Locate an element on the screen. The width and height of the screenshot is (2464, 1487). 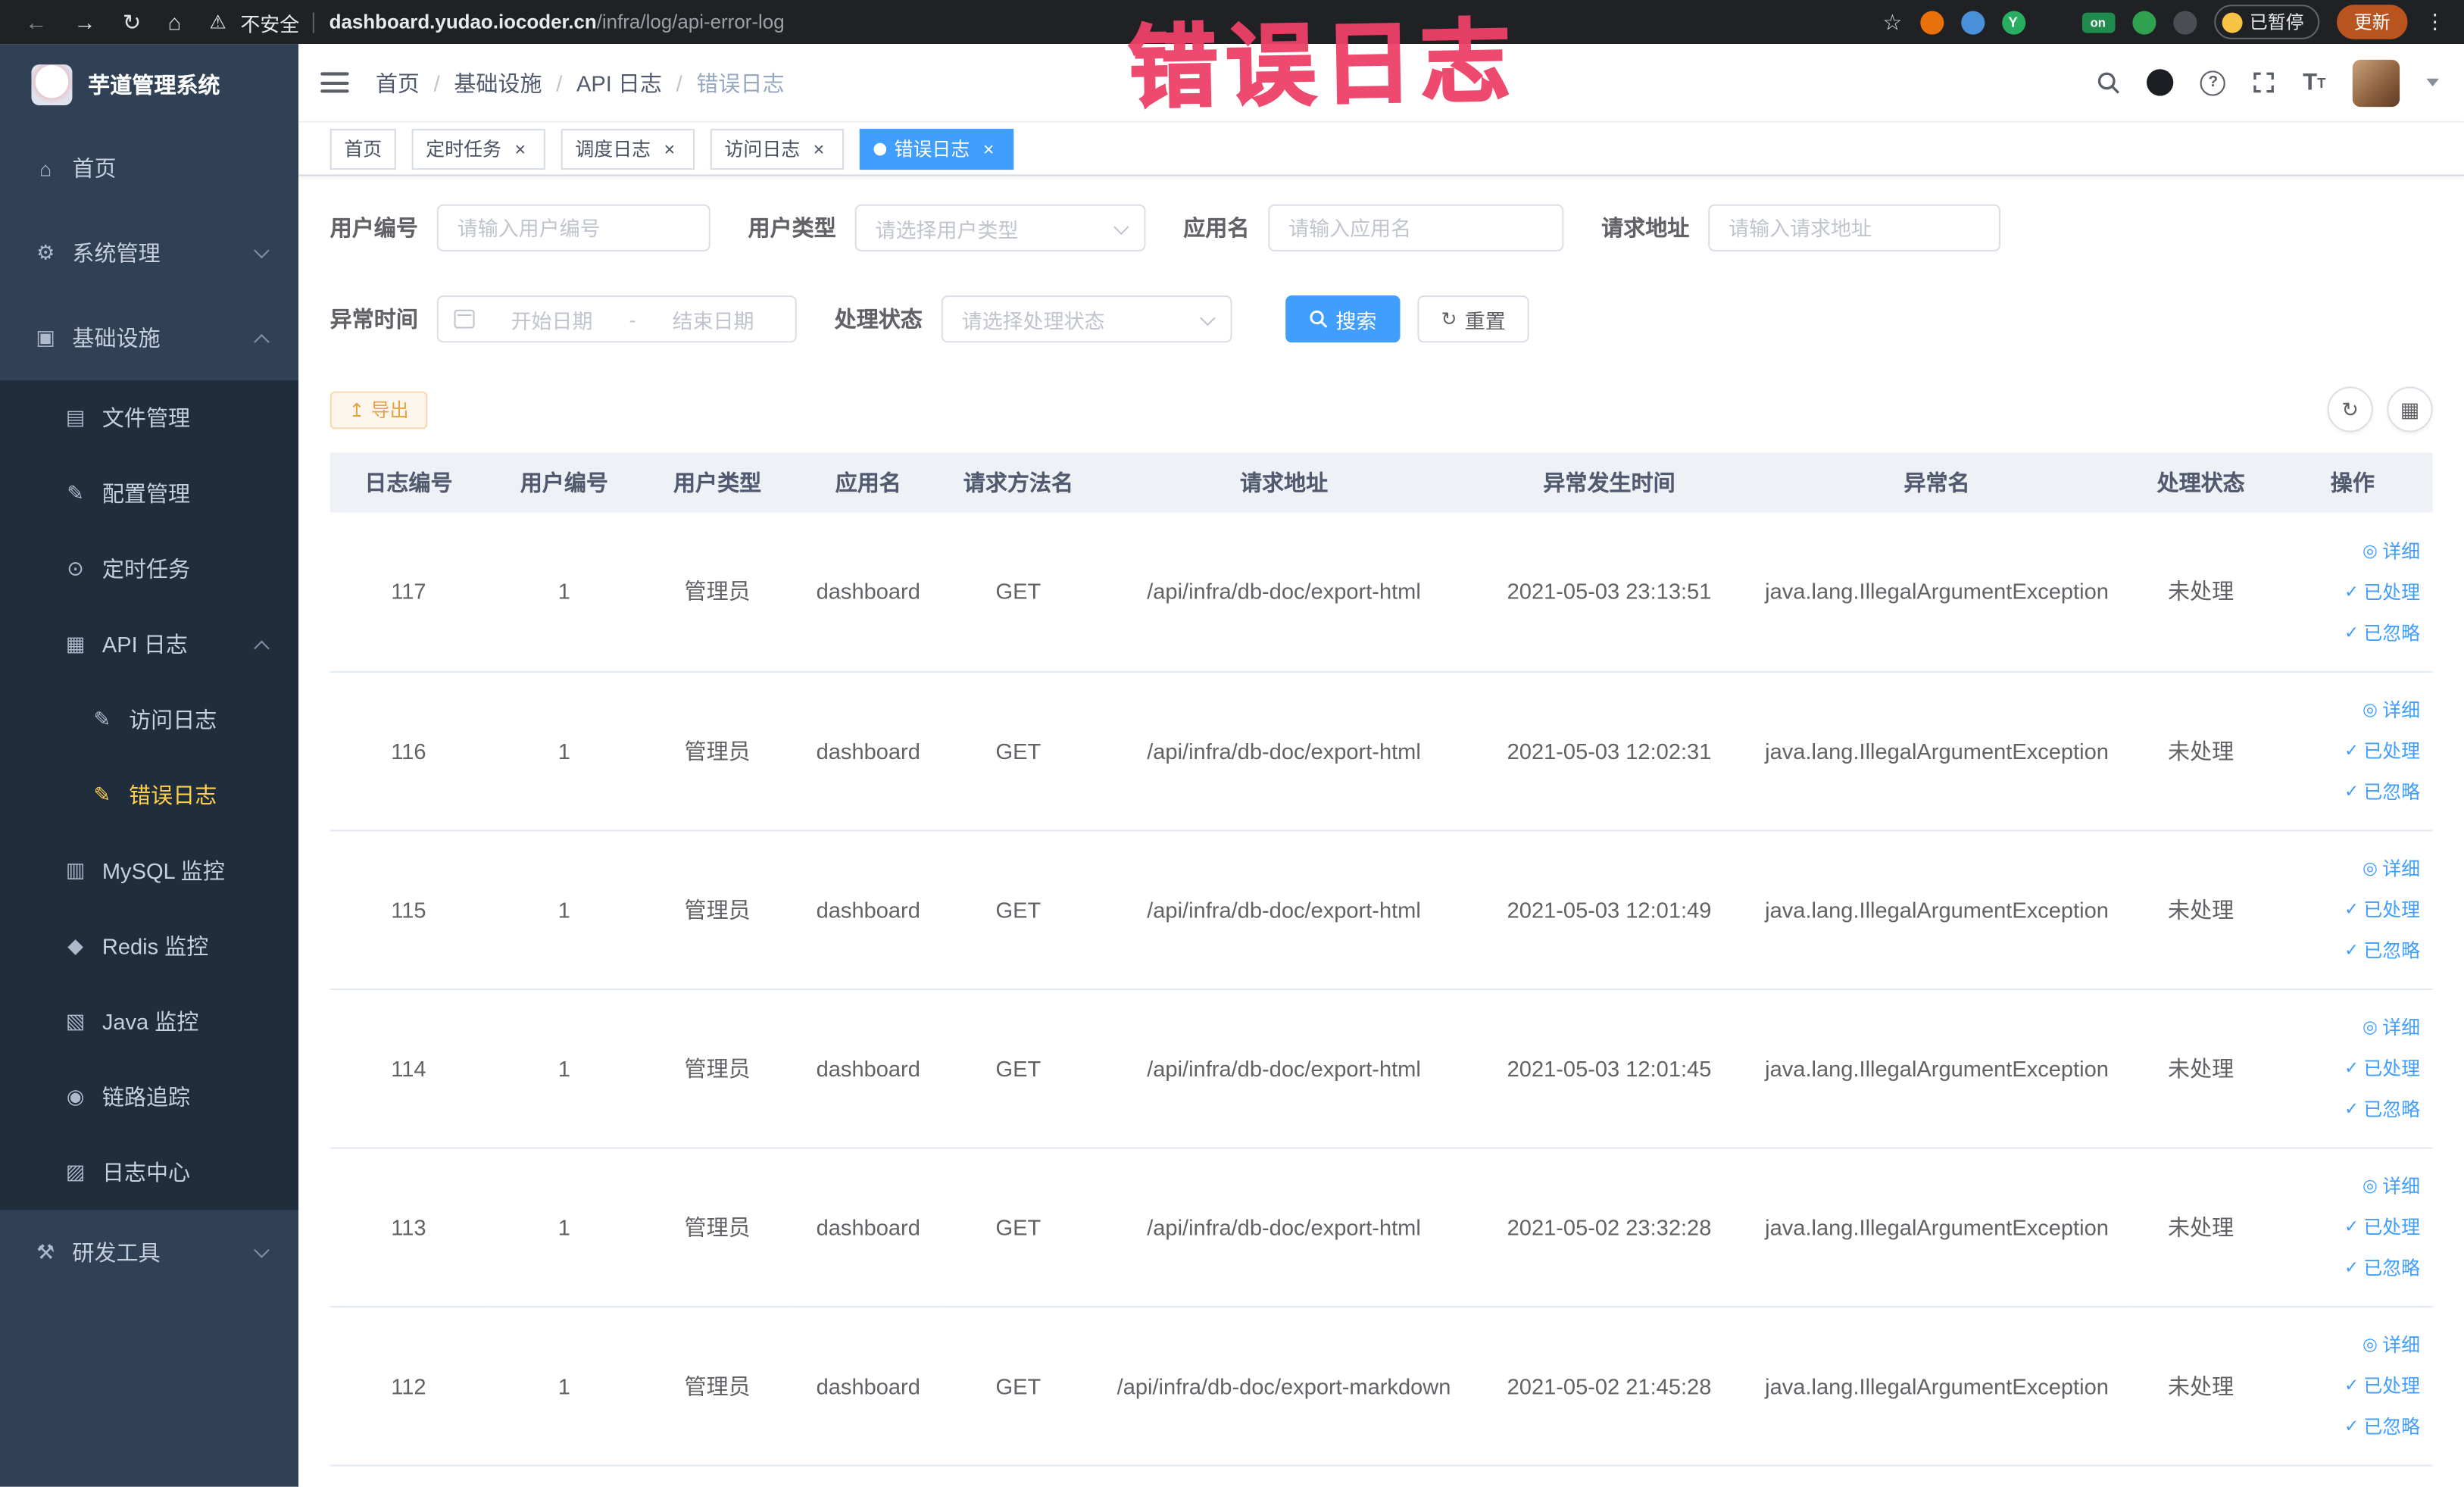
sidebar-item-log-center: ▨ 日志中心 is located at coordinates (149, 1173).